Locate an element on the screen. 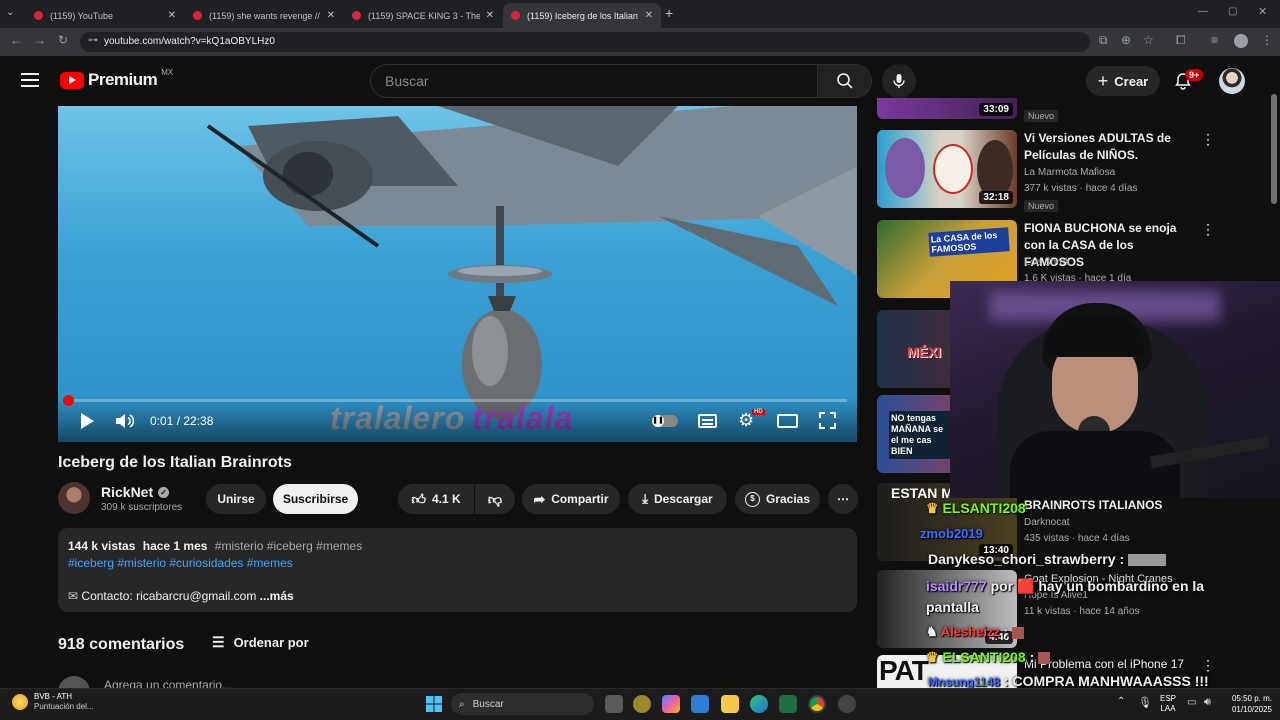 Image resolution: width=1280 pixels, height=720 pixels. hamburger-menu-icon is located at coordinates (30, 80).